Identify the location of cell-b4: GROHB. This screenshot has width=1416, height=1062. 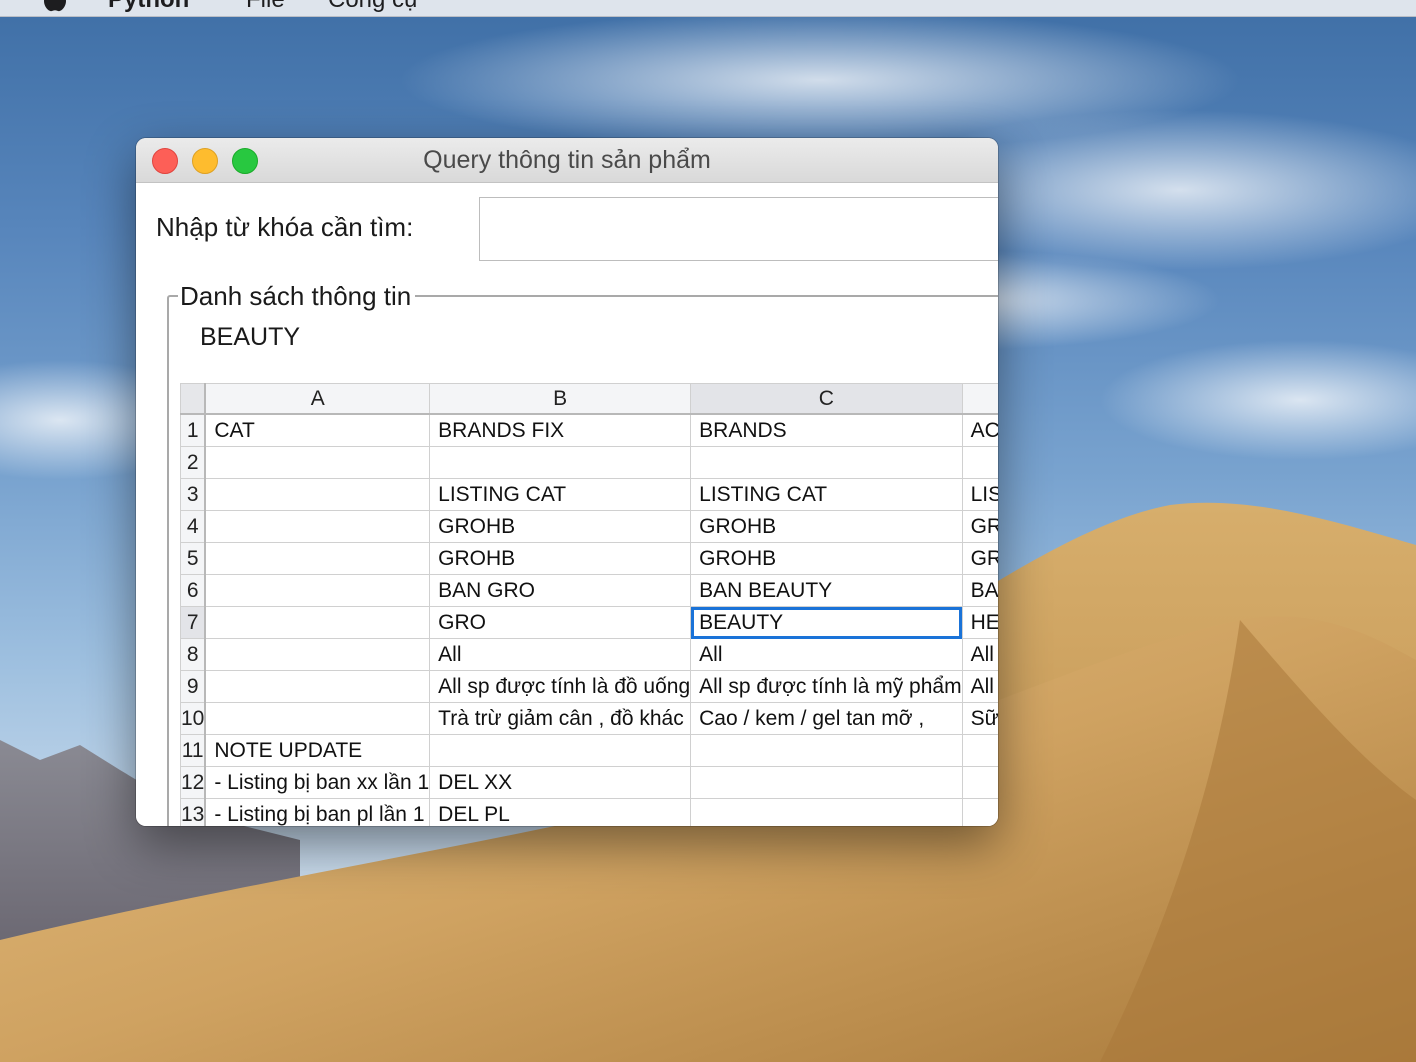
(560, 526).